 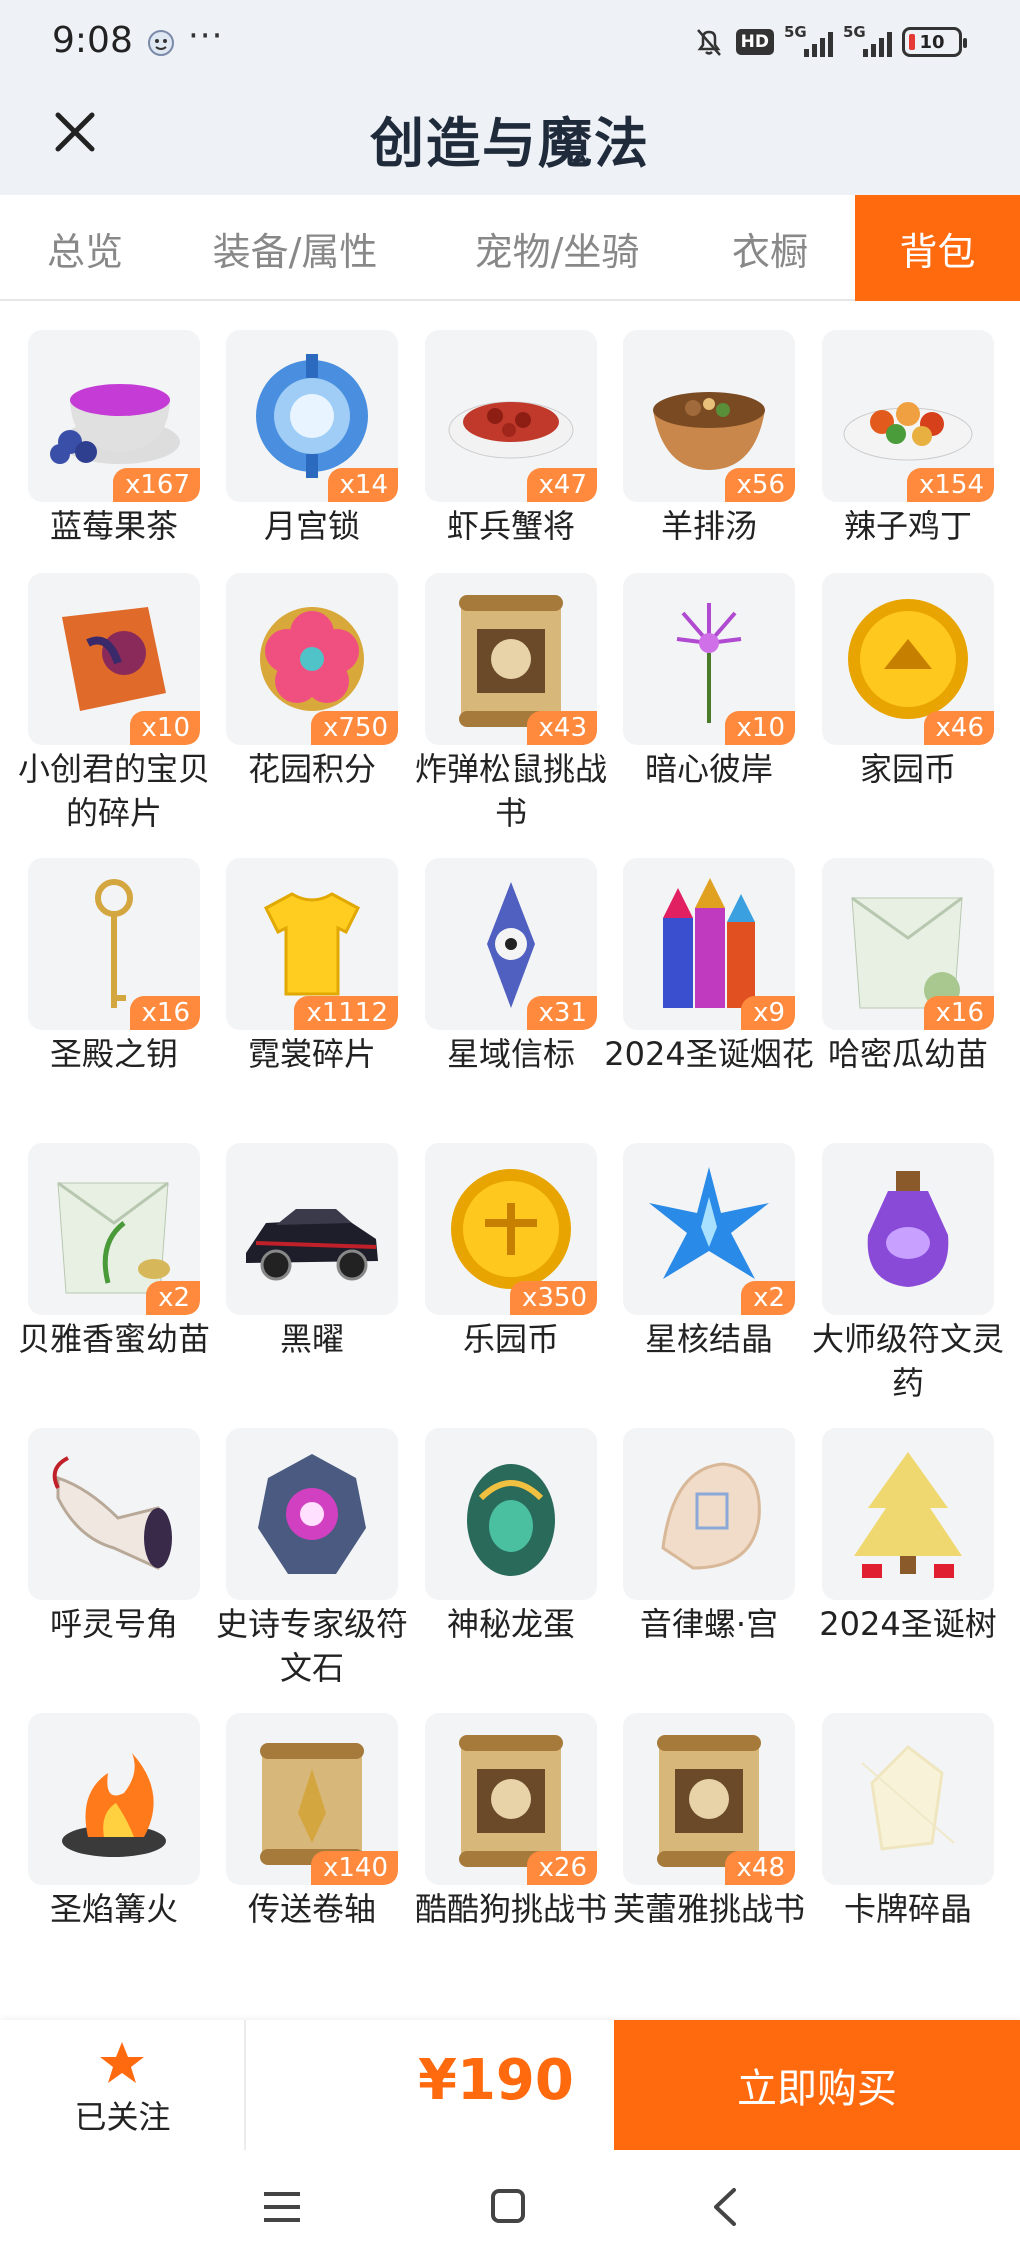 What do you see at coordinates (312, 1245) in the screenshot?
I see `black-car-icon` at bounding box center [312, 1245].